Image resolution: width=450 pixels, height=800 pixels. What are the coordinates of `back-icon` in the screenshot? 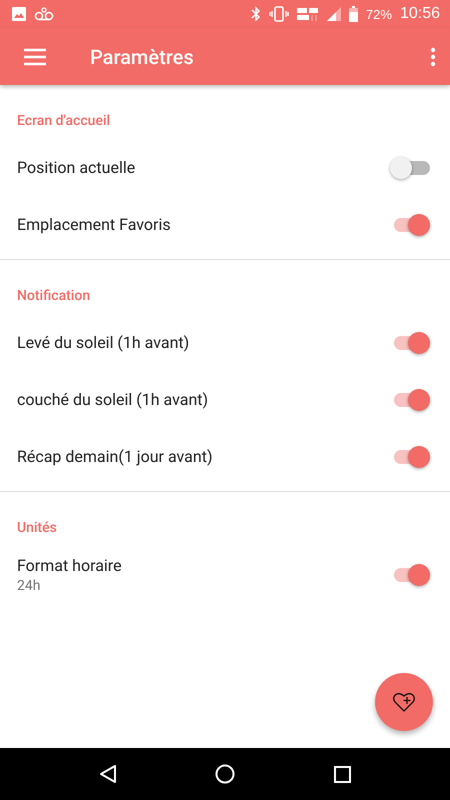 It's located at (108, 774).